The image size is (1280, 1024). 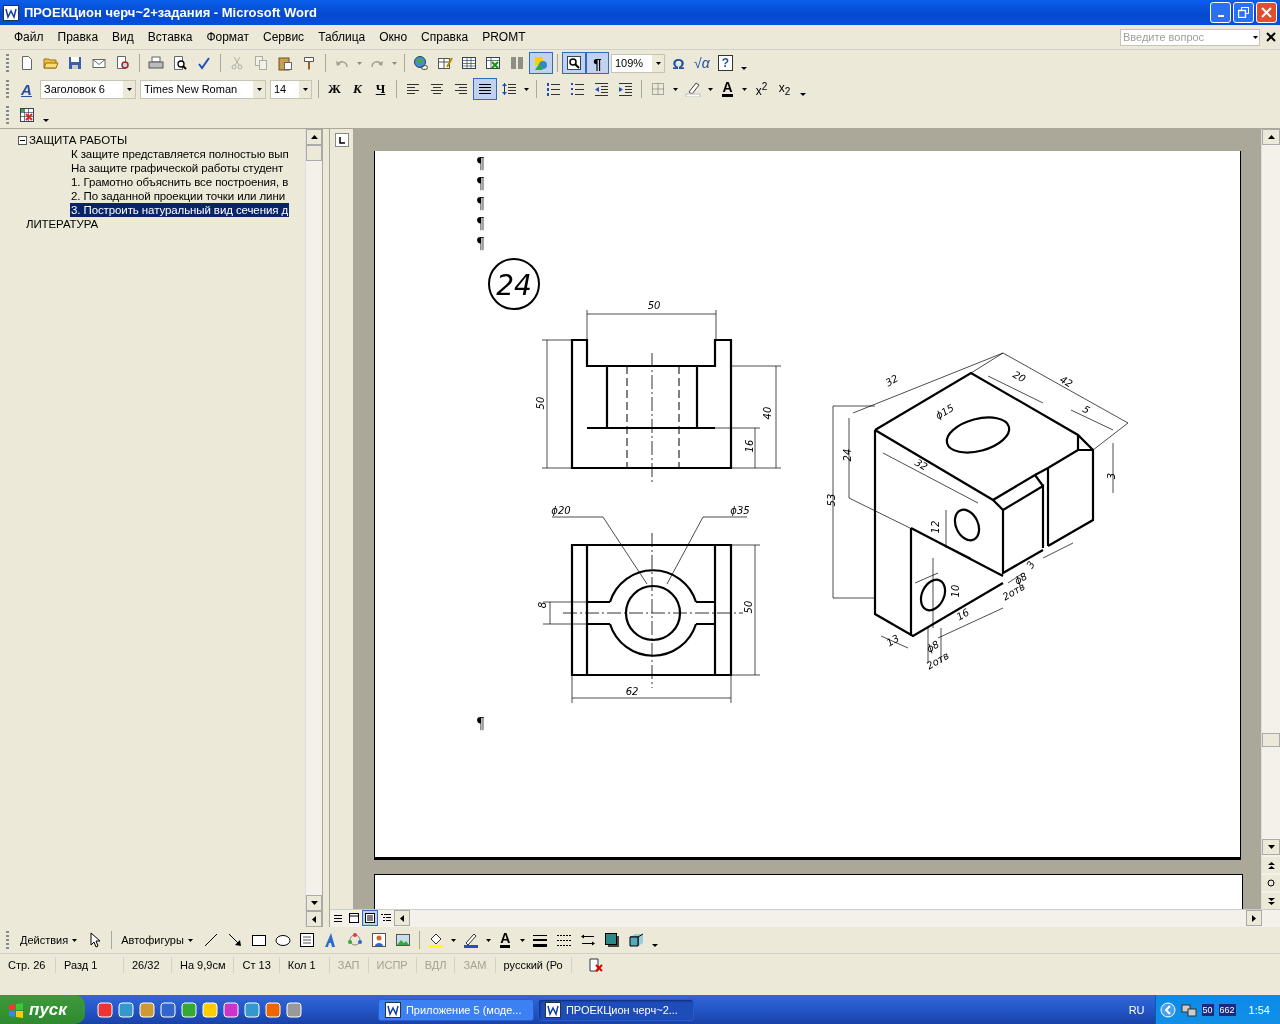 What do you see at coordinates (342, 37) in the screenshot?
I see `menu-item: Таблица` at bounding box center [342, 37].